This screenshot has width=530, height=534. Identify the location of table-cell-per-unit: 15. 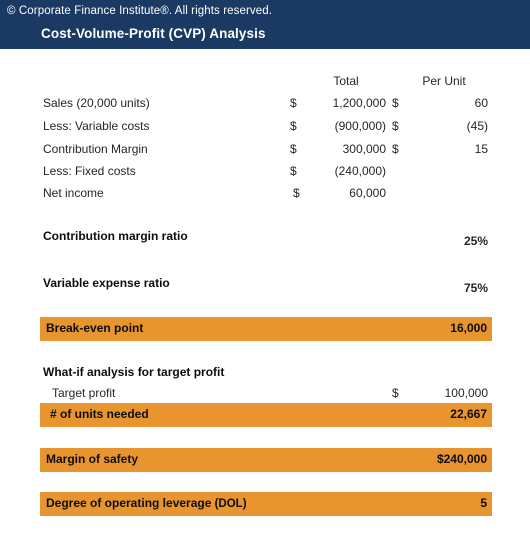
(481, 149).